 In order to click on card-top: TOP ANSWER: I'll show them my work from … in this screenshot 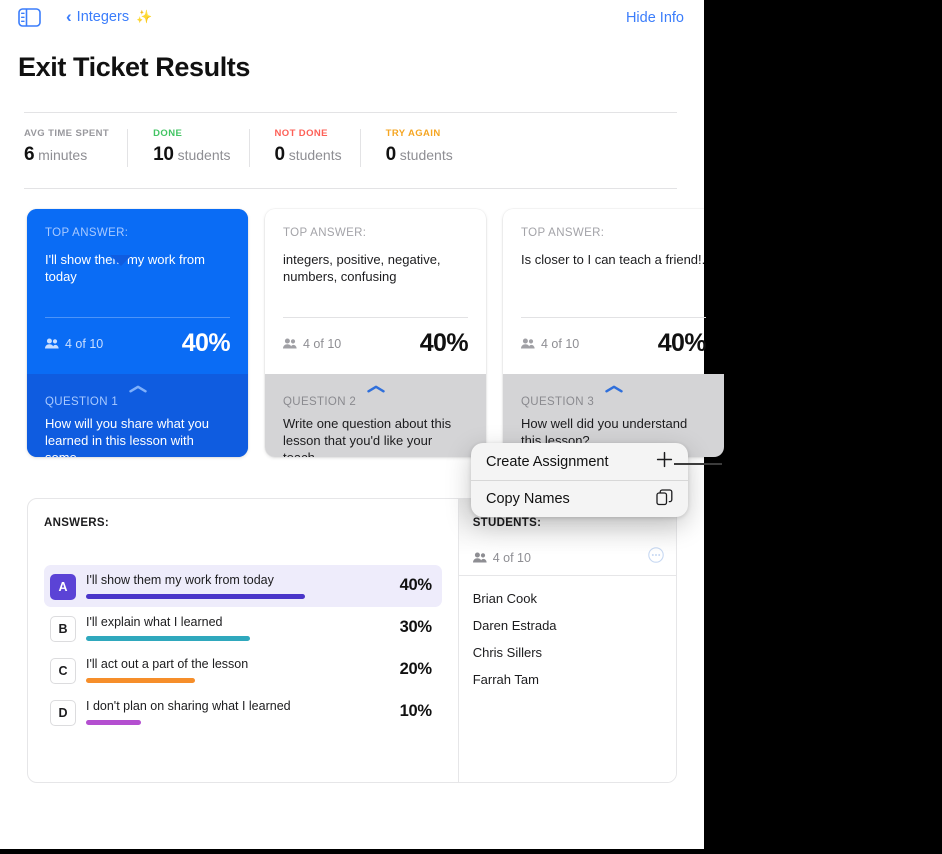, I will do `click(137, 291)`.